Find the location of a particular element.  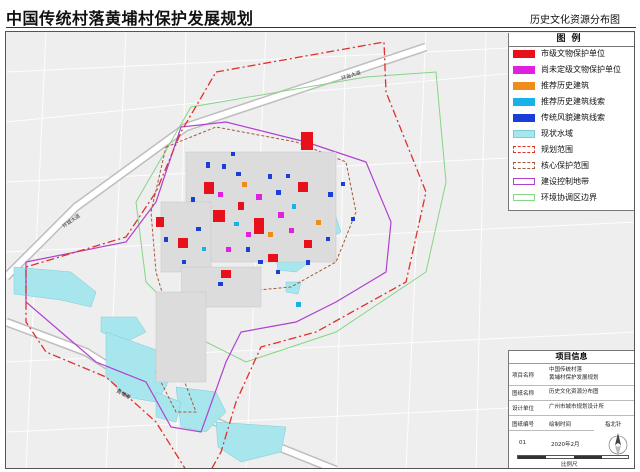

drawing-name-value: 历史文化资源分布图 is located at coordinates (574, 392).